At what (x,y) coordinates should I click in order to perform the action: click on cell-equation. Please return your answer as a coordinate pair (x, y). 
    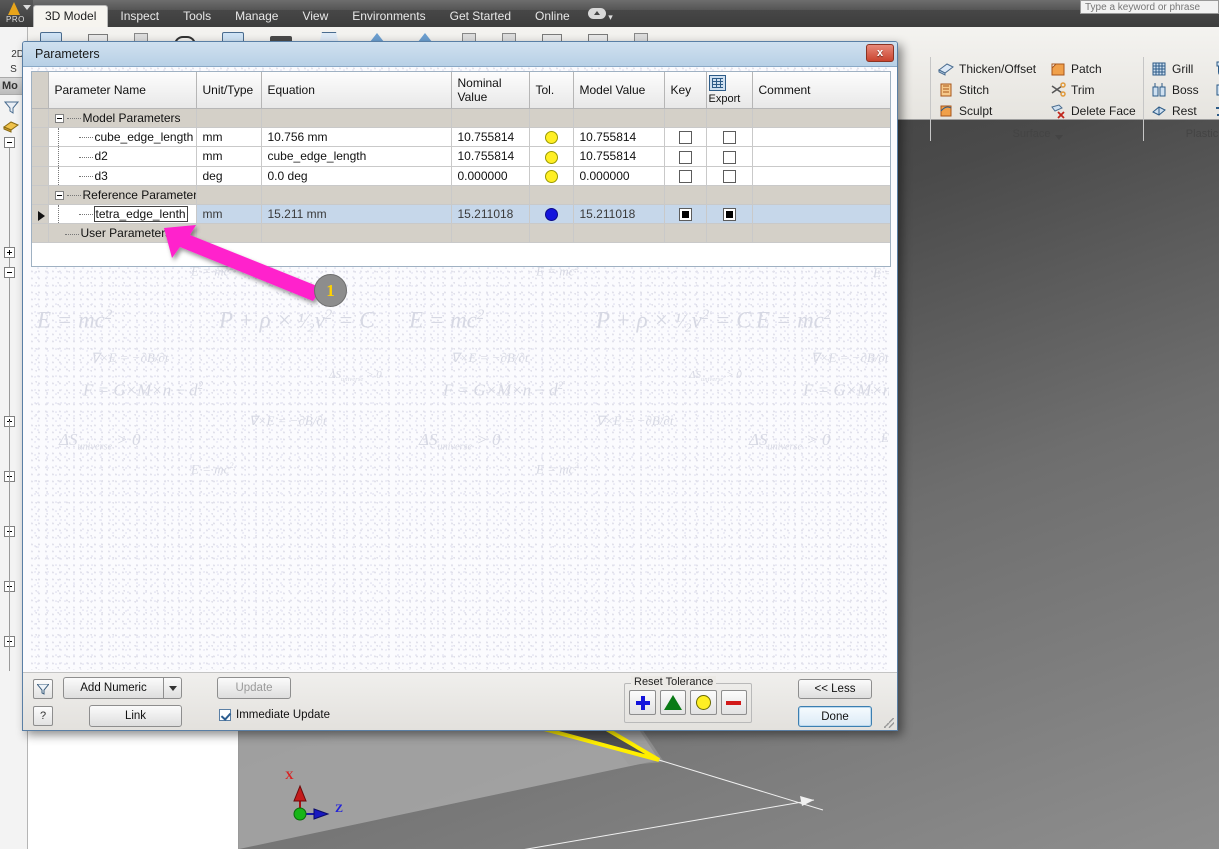
    Looking at the image, I should click on (356, 118).